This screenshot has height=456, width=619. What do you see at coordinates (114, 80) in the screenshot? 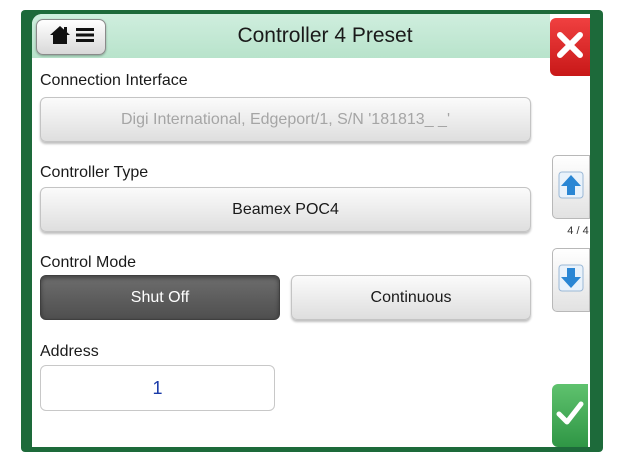
I see `connection-interface-label: Connection Interface` at bounding box center [114, 80].